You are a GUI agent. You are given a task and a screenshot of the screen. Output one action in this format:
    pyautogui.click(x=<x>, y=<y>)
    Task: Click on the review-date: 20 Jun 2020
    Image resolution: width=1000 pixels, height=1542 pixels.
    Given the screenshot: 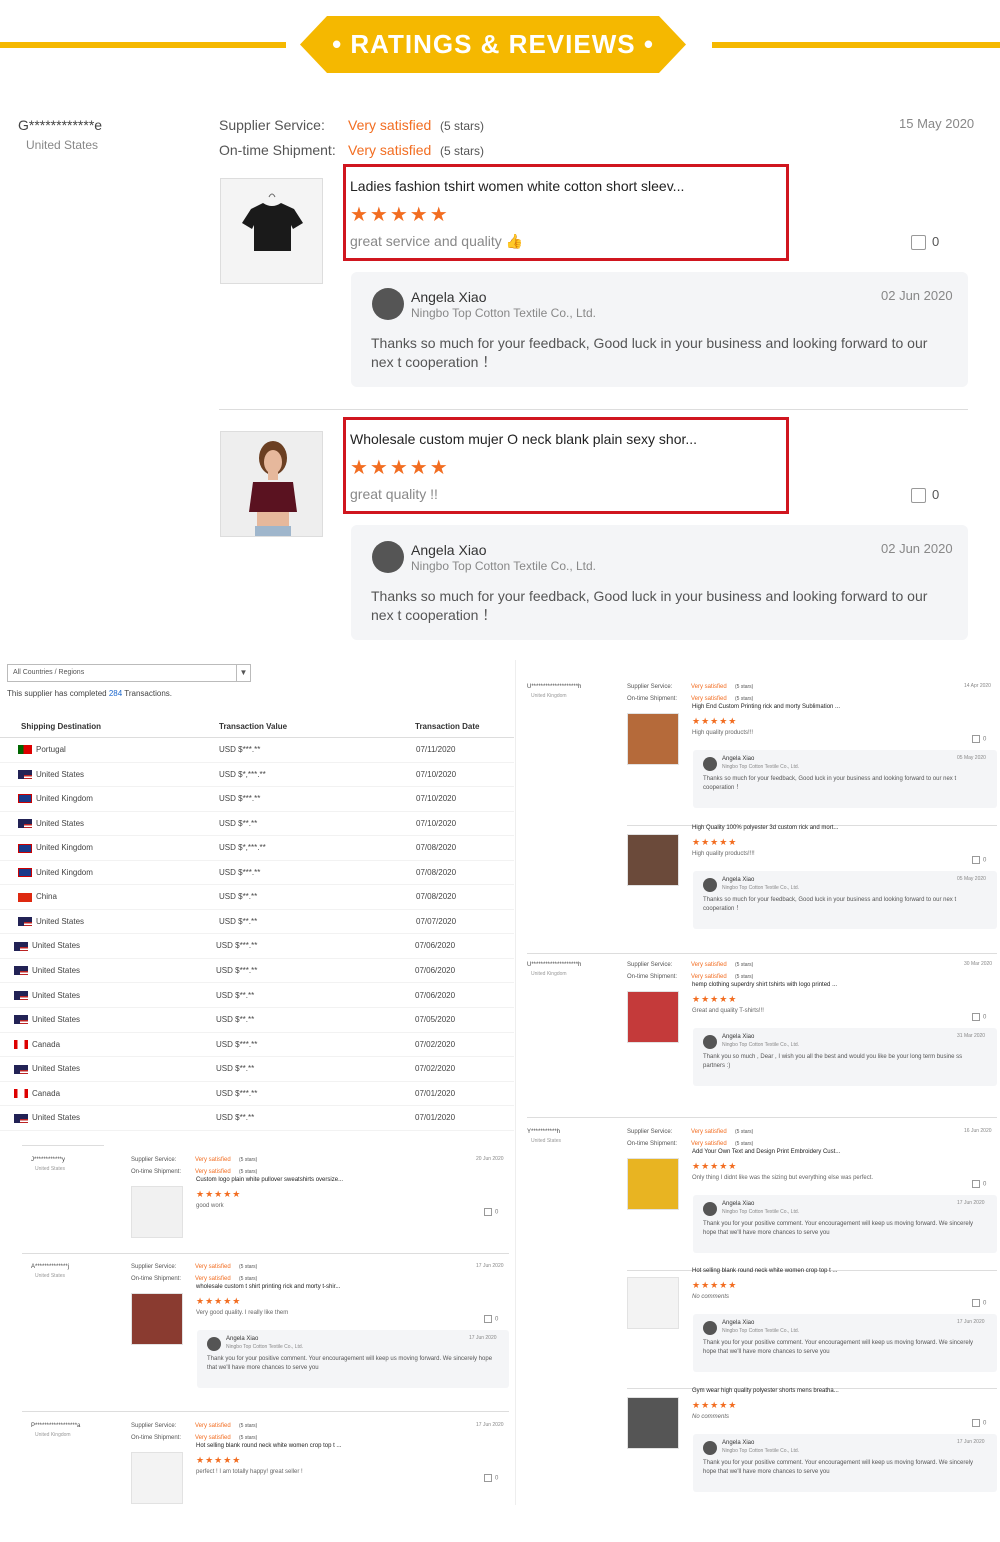 What is the action you would take?
    pyautogui.click(x=490, y=1159)
    